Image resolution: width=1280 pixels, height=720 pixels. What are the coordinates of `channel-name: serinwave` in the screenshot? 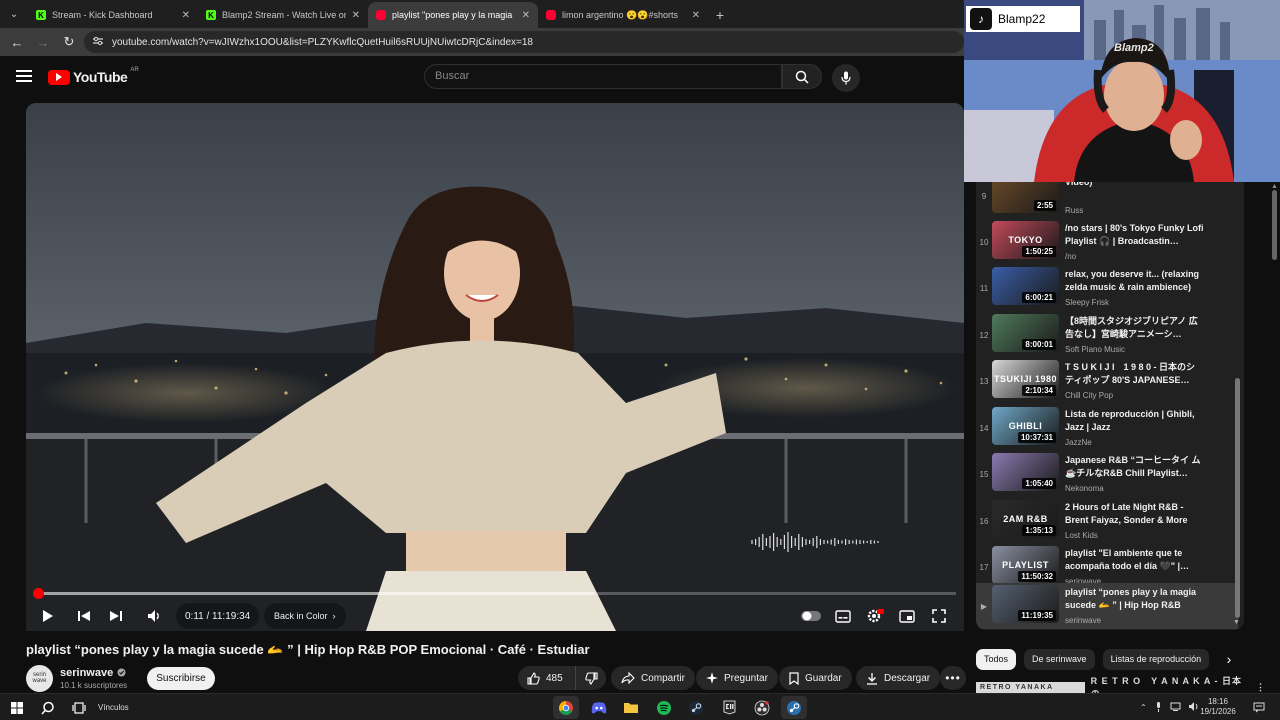 It's located at (86, 673).